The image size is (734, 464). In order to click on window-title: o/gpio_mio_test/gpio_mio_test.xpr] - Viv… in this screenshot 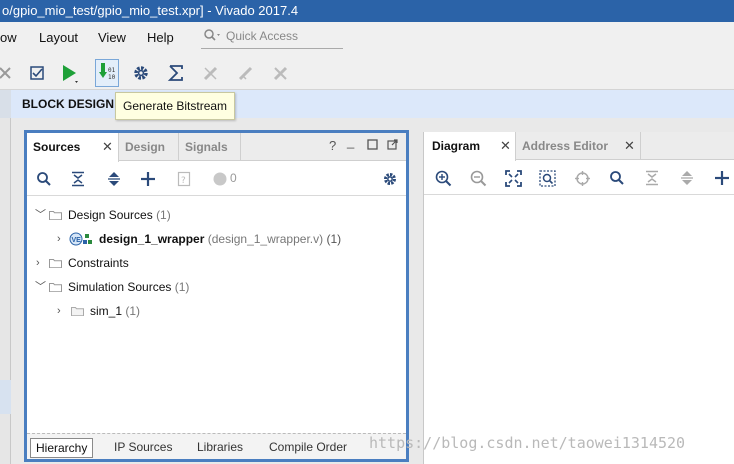, I will do `click(367, 11)`.